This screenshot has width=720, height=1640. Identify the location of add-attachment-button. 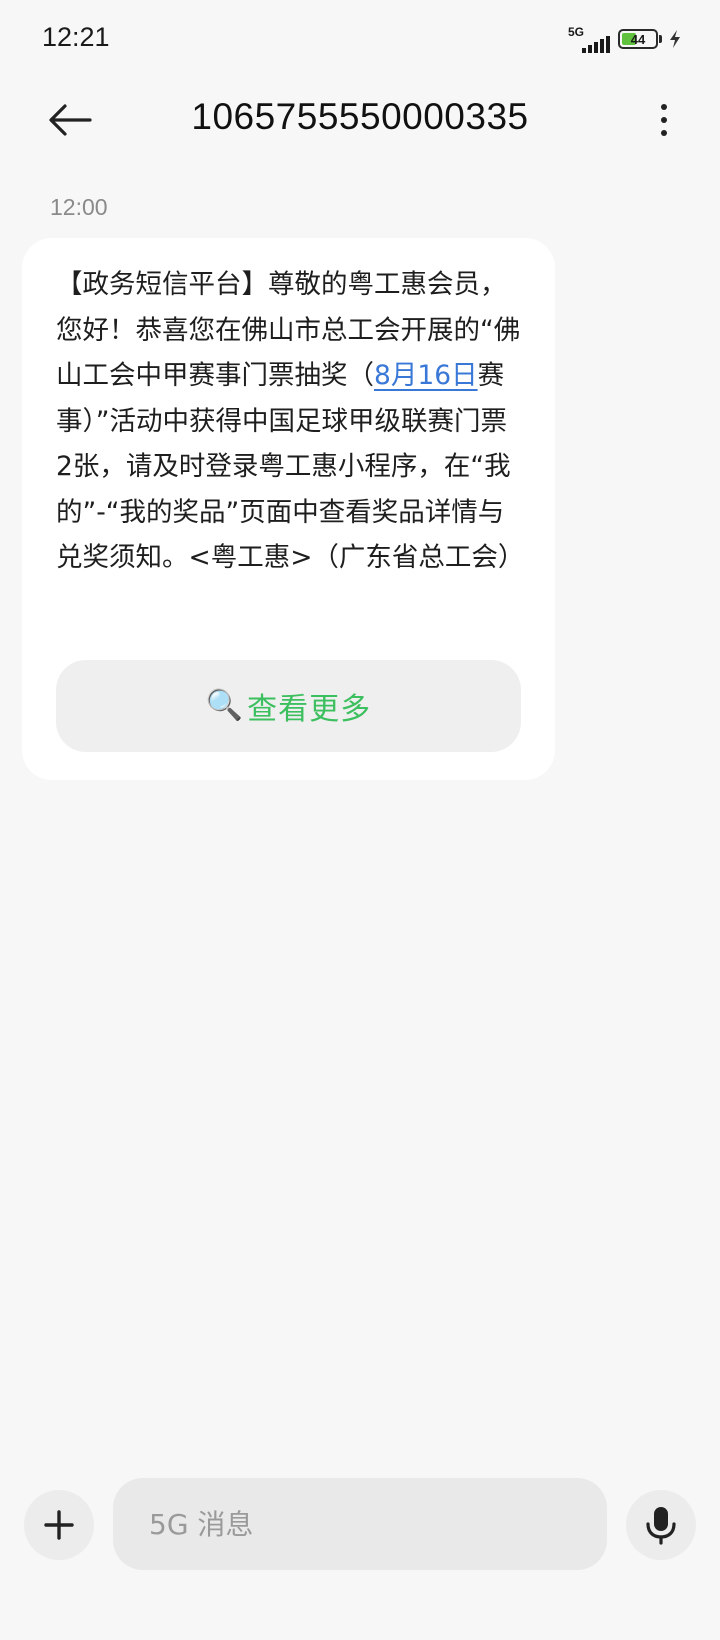
(59, 1525).